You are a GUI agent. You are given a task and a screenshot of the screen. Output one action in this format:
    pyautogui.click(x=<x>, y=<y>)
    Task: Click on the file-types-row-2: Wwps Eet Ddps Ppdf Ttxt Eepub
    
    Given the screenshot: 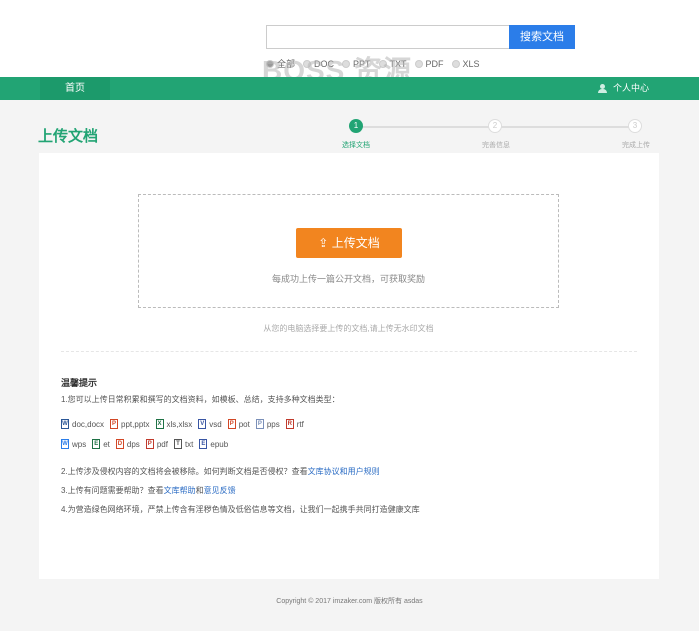 What is the action you would take?
    pyautogui.click(x=144, y=444)
    